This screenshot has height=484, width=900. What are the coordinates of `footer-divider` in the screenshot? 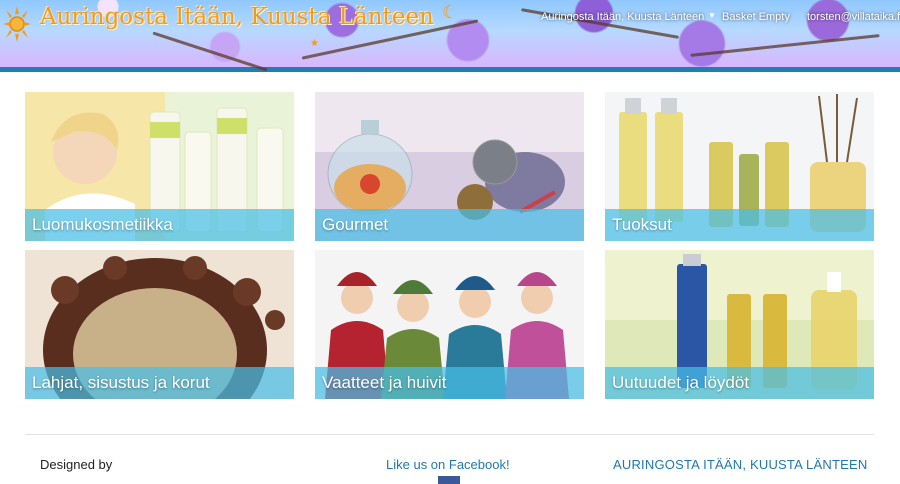 It's located at (449, 434).